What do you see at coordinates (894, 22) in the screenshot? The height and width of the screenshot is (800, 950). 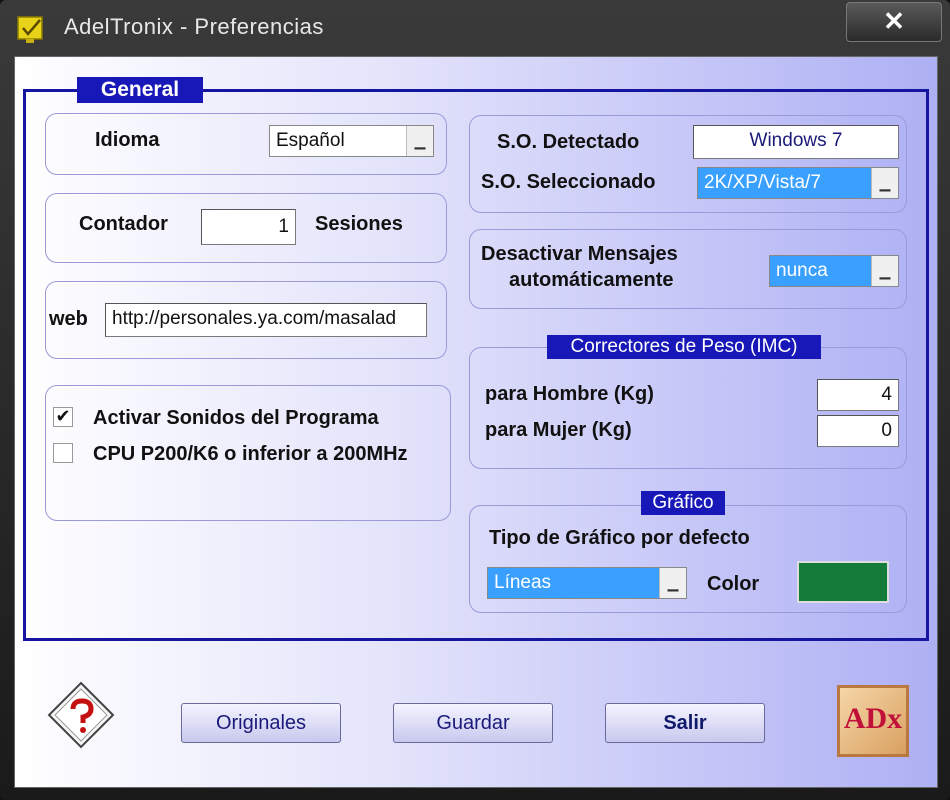 I see `close-button: ✕` at bounding box center [894, 22].